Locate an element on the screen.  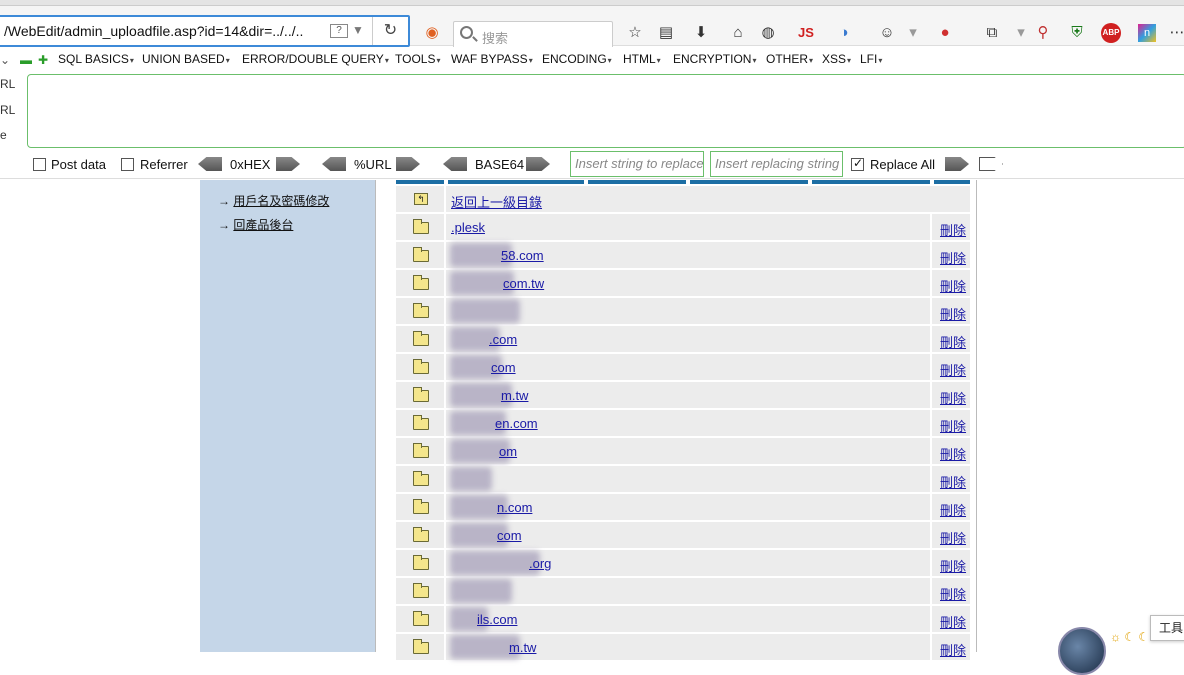
shield-icon: ⛨ is located at coordinates (1077, 33).